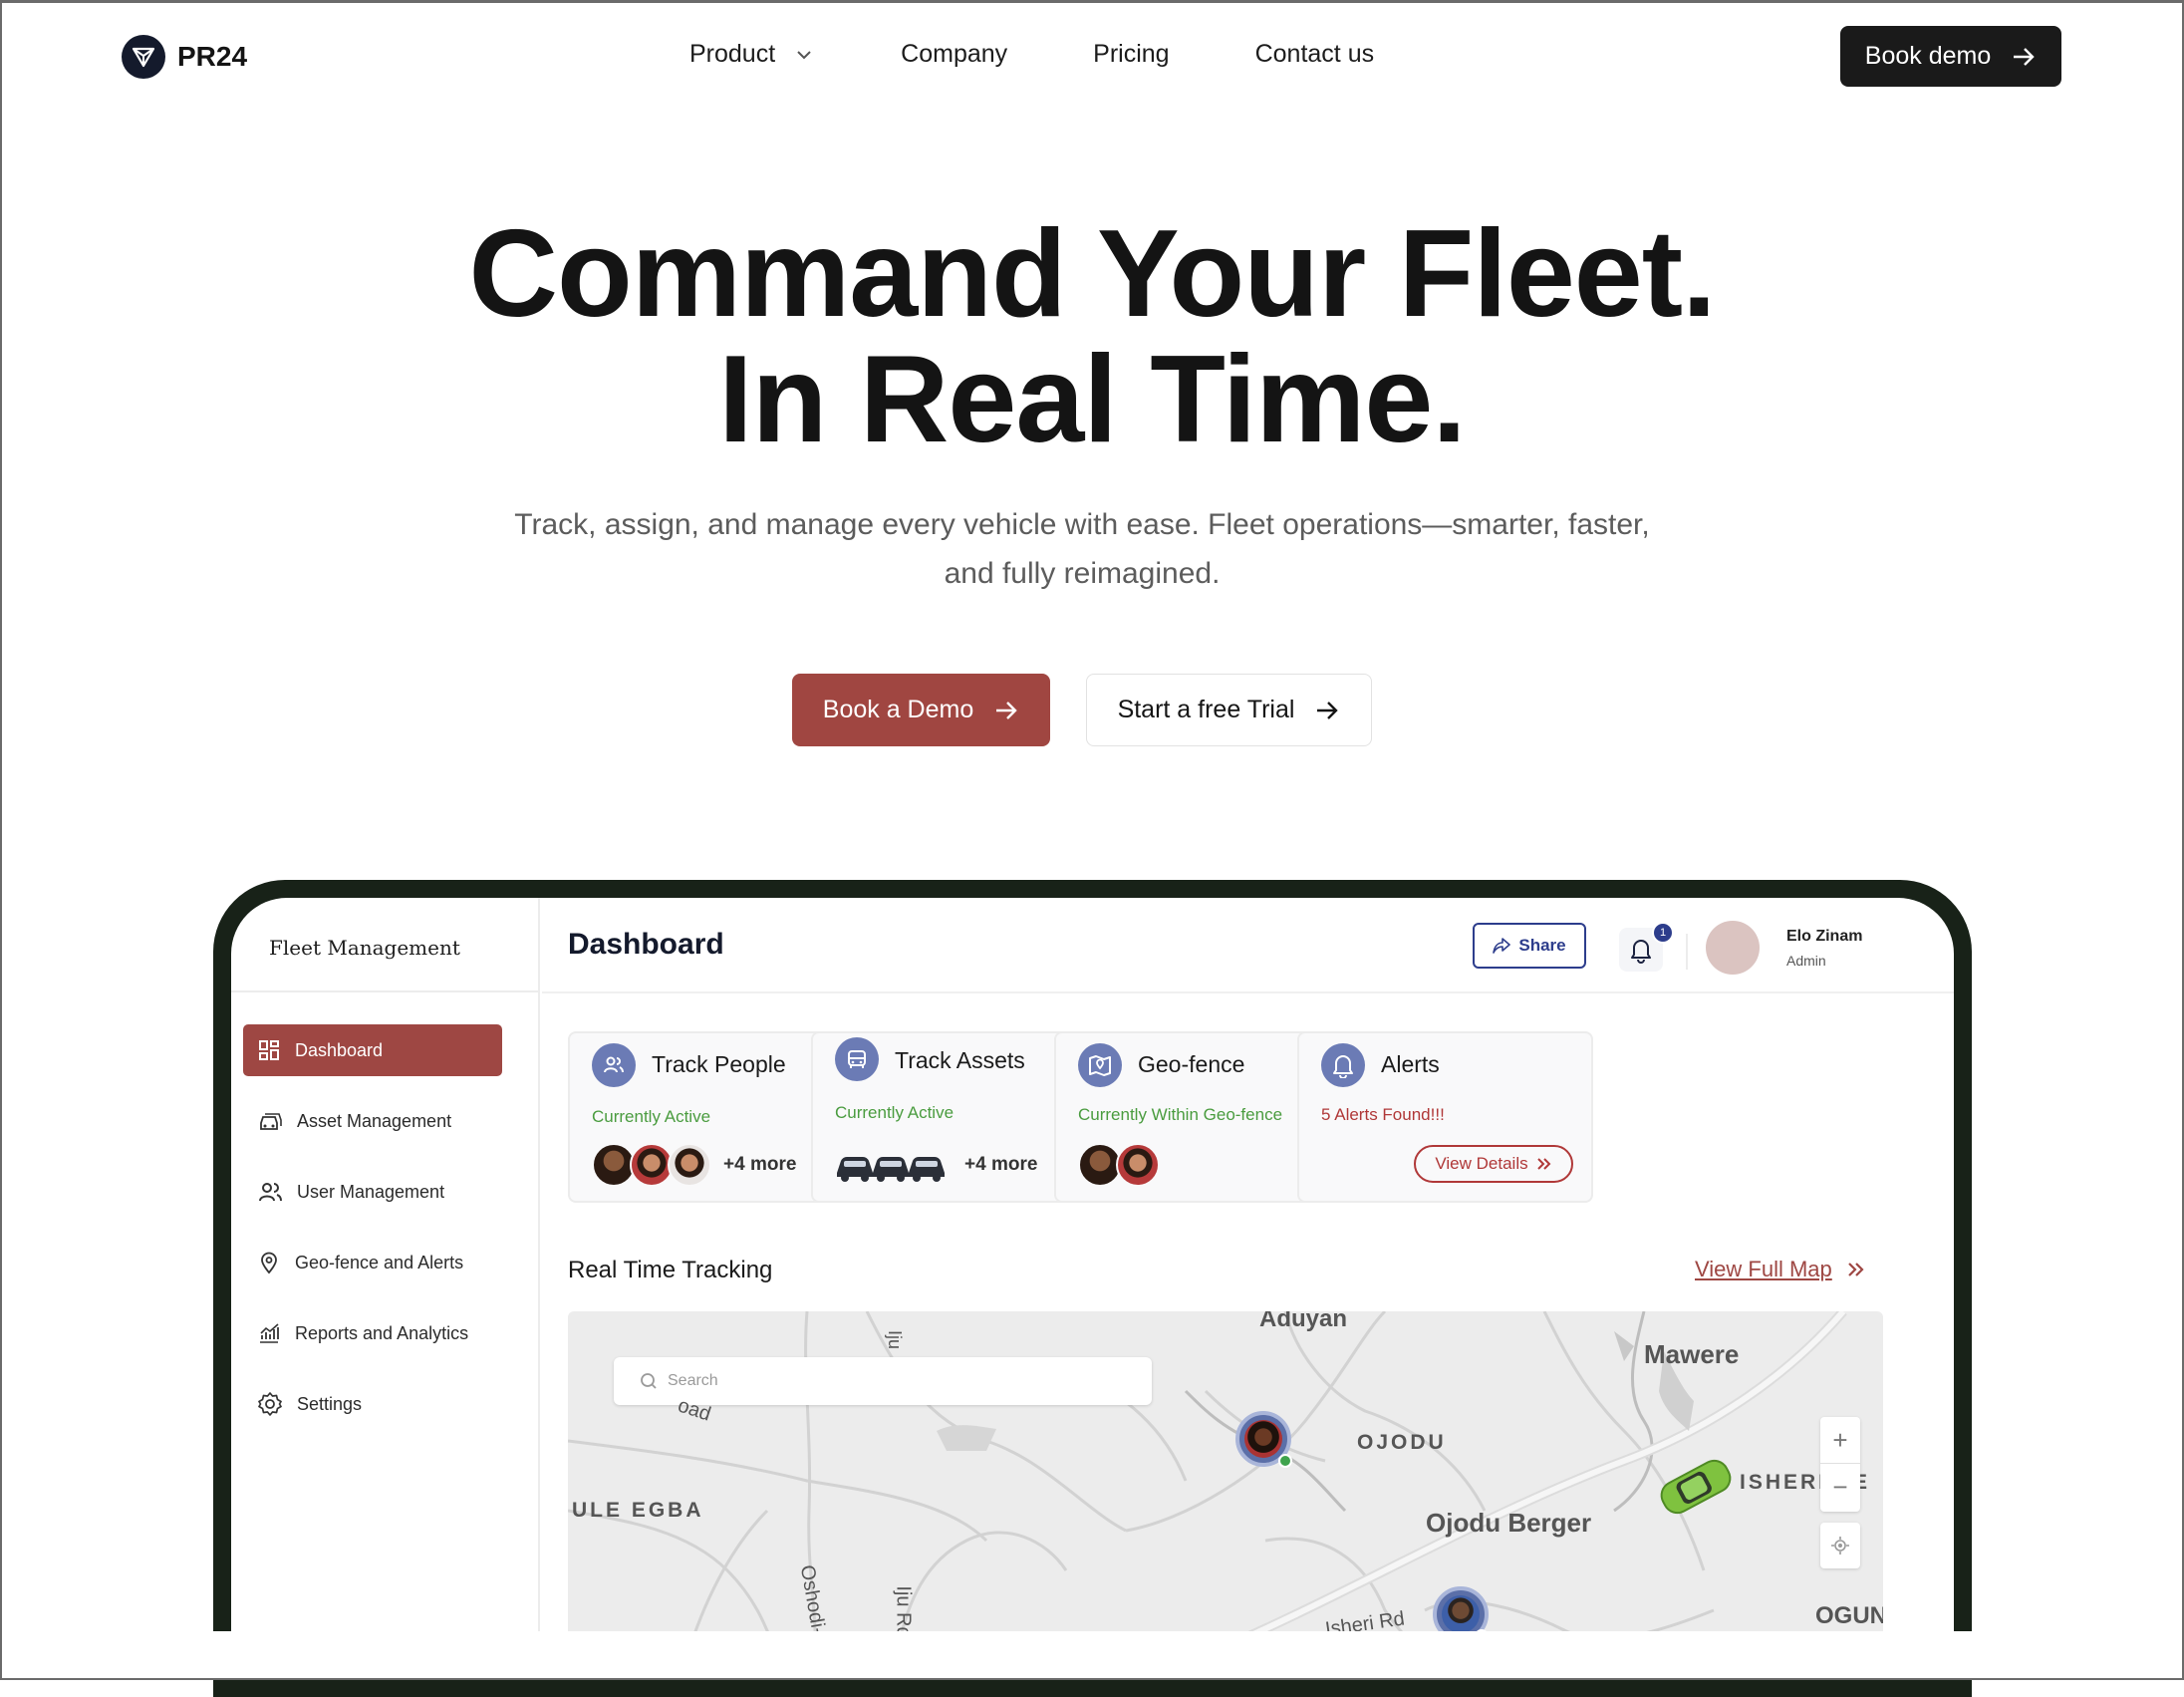  What do you see at coordinates (270, 1193) in the screenshot?
I see `users-icon` at bounding box center [270, 1193].